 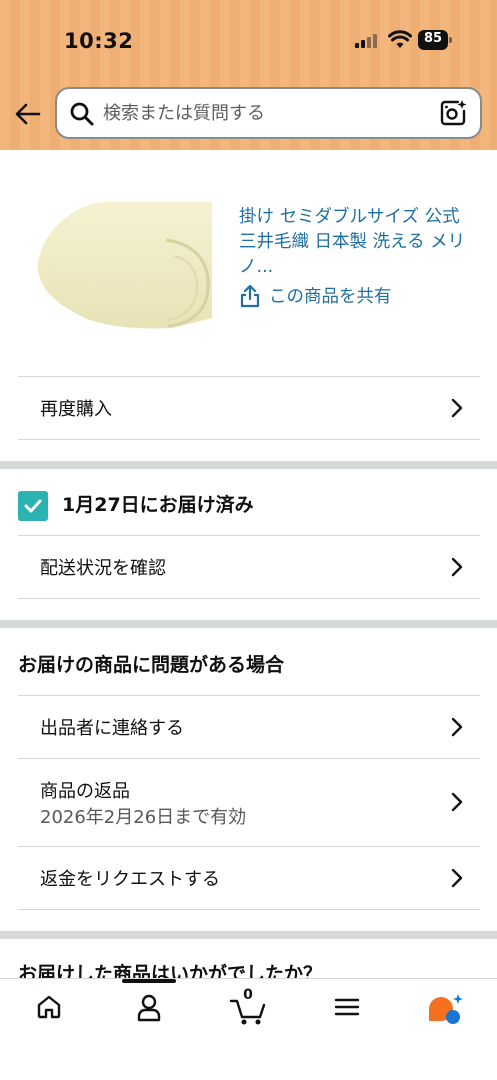 I want to click on delivery-status: 1月27日にお届け済み, so click(x=158, y=505).